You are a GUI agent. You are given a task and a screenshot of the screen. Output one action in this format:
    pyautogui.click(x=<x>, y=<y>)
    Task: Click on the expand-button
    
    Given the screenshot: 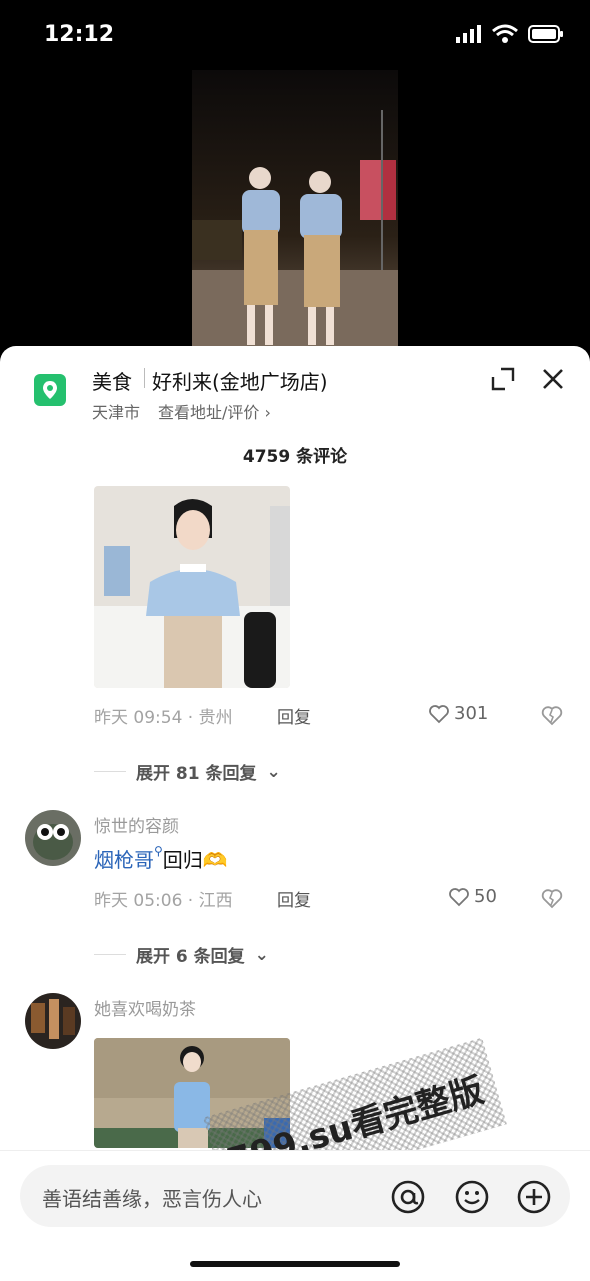 What is the action you would take?
    pyautogui.click(x=503, y=379)
    